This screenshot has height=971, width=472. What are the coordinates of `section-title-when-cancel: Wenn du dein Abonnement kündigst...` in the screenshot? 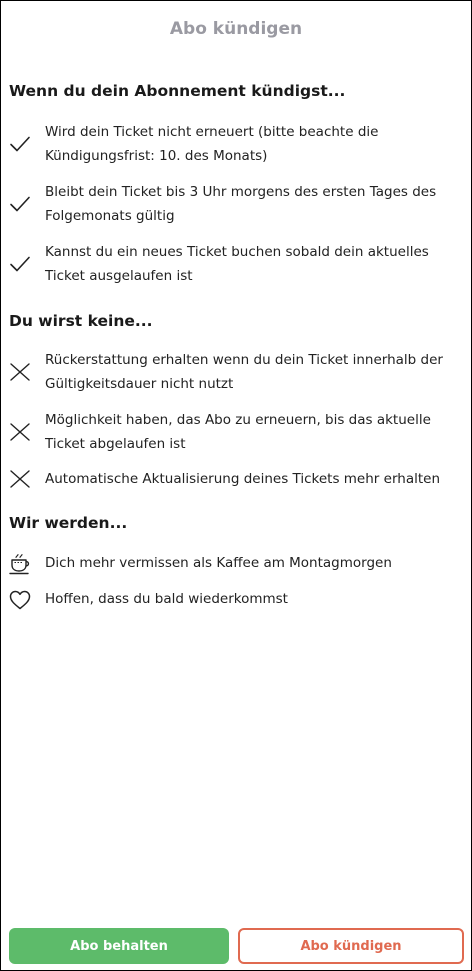 It's located at (177, 91).